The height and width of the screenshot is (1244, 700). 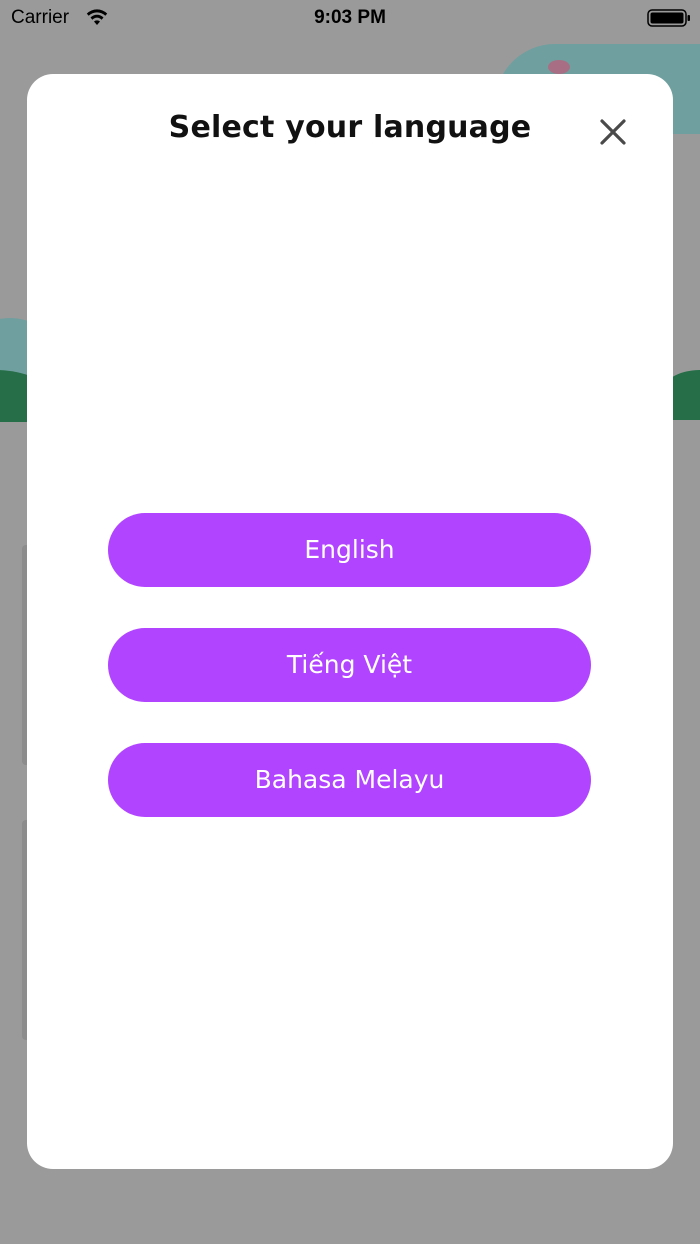 What do you see at coordinates (669, 18) in the screenshot?
I see `battery-icon` at bounding box center [669, 18].